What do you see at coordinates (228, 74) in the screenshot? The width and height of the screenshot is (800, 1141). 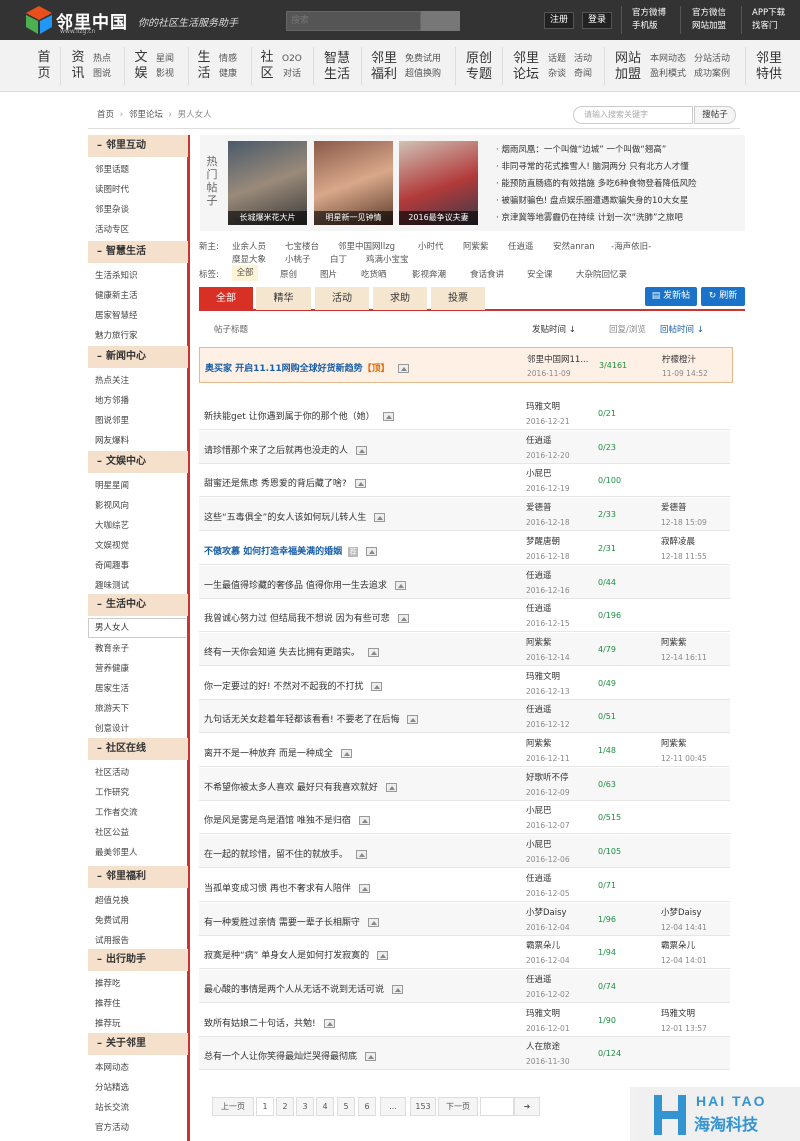 I see `nav-sub-item: 健康` at bounding box center [228, 74].